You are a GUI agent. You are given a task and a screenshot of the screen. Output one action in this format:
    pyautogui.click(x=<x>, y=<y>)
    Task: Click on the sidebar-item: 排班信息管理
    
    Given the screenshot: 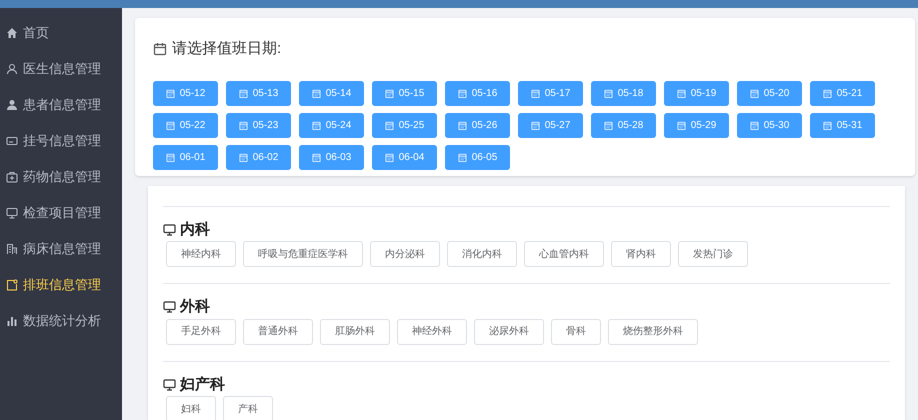 What is the action you would take?
    pyautogui.click(x=61, y=285)
    